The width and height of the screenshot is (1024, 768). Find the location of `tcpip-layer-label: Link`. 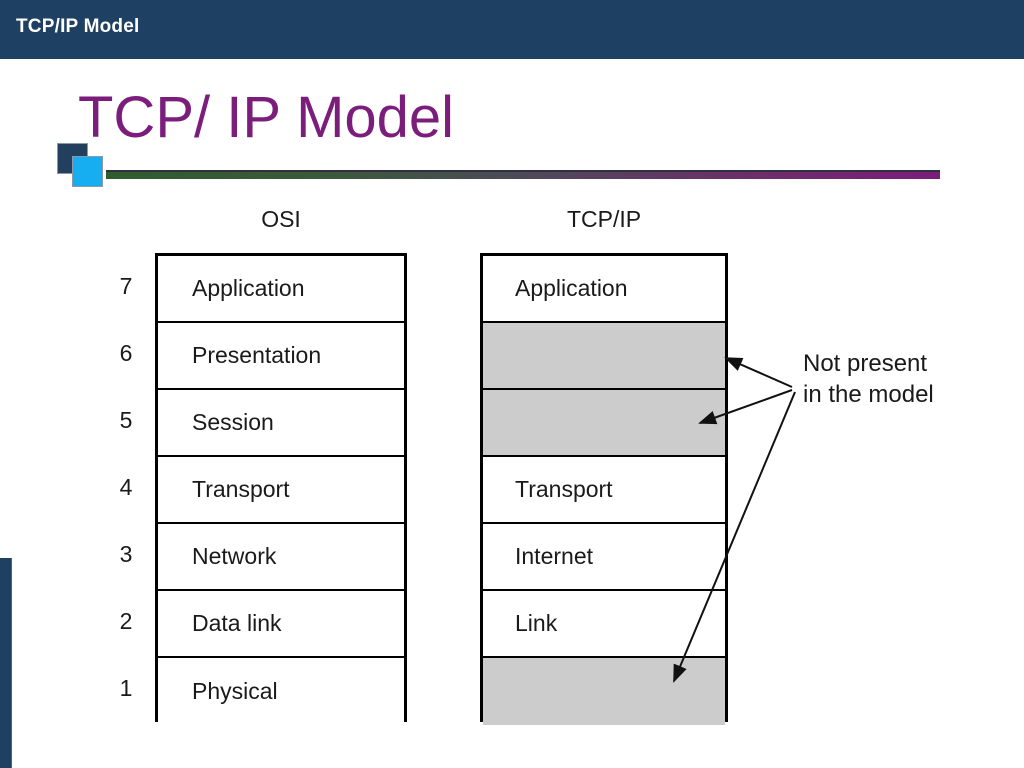

tcpip-layer-label: Link is located at coordinates (536, 623).